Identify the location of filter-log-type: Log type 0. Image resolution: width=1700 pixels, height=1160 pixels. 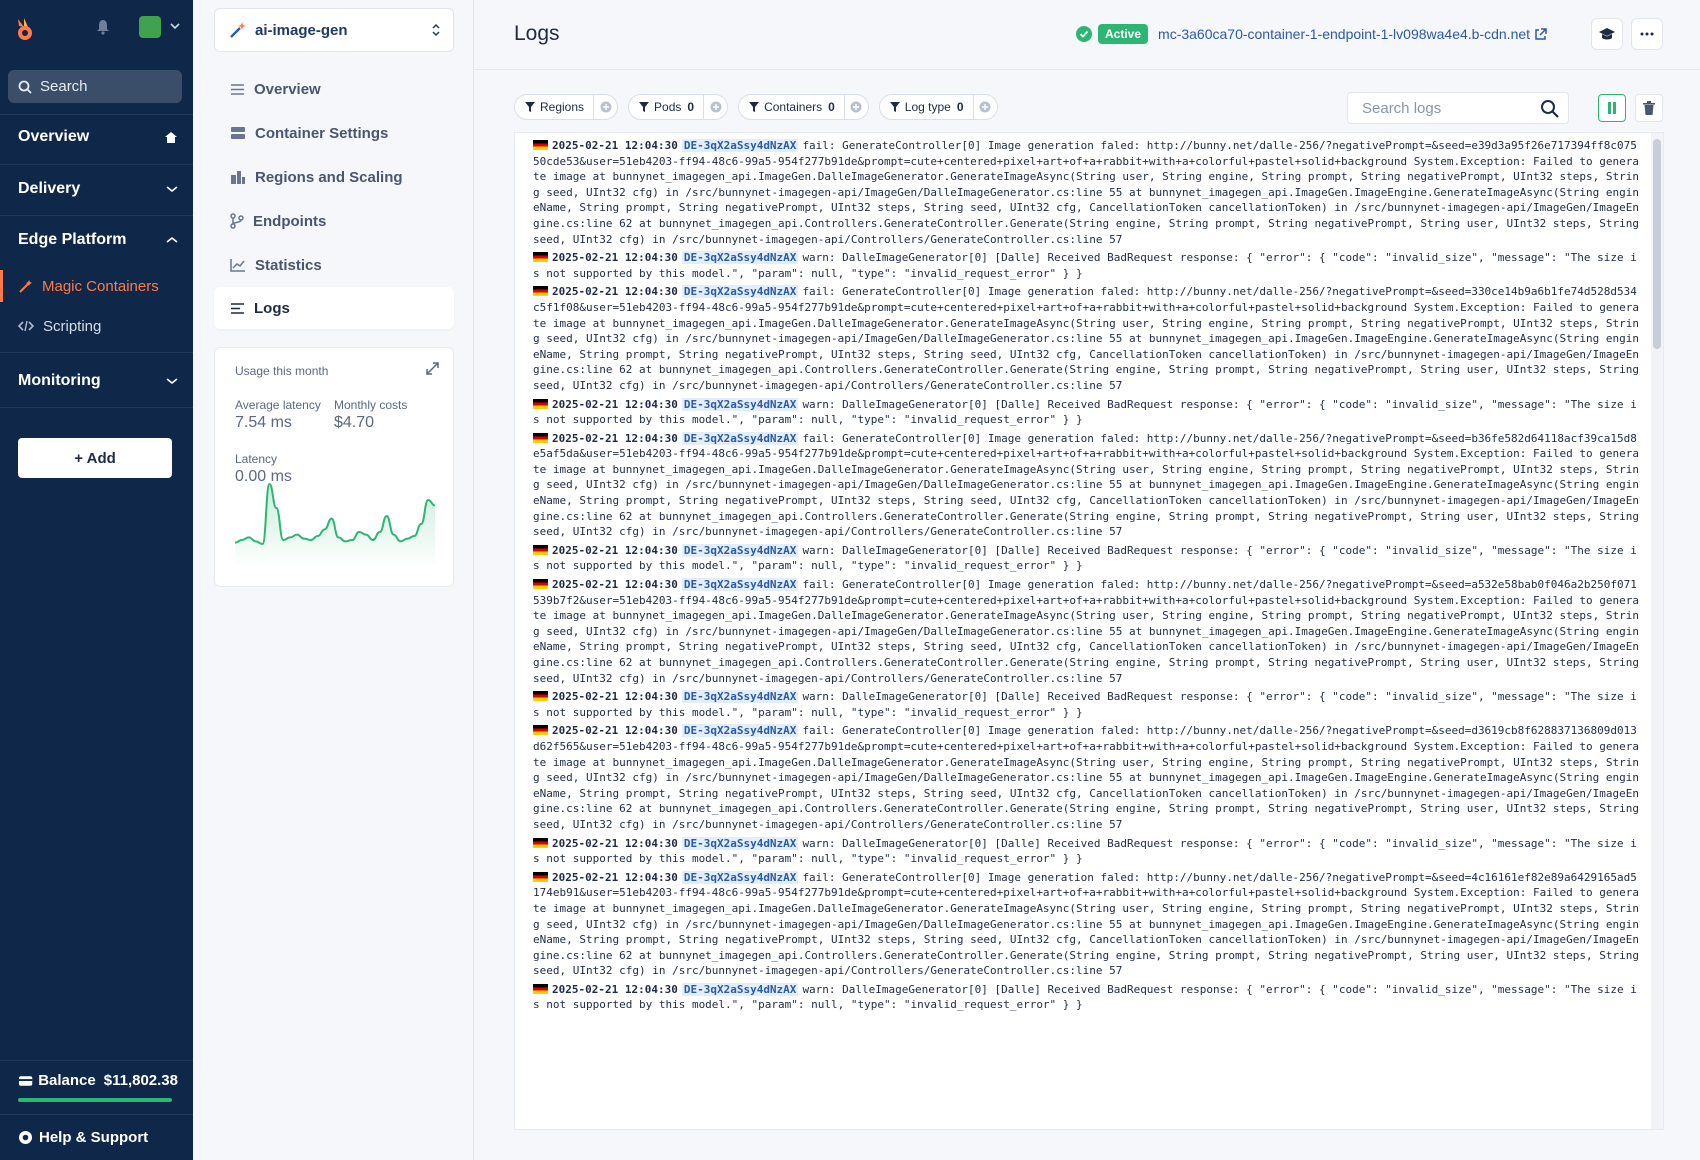
(926, 107).